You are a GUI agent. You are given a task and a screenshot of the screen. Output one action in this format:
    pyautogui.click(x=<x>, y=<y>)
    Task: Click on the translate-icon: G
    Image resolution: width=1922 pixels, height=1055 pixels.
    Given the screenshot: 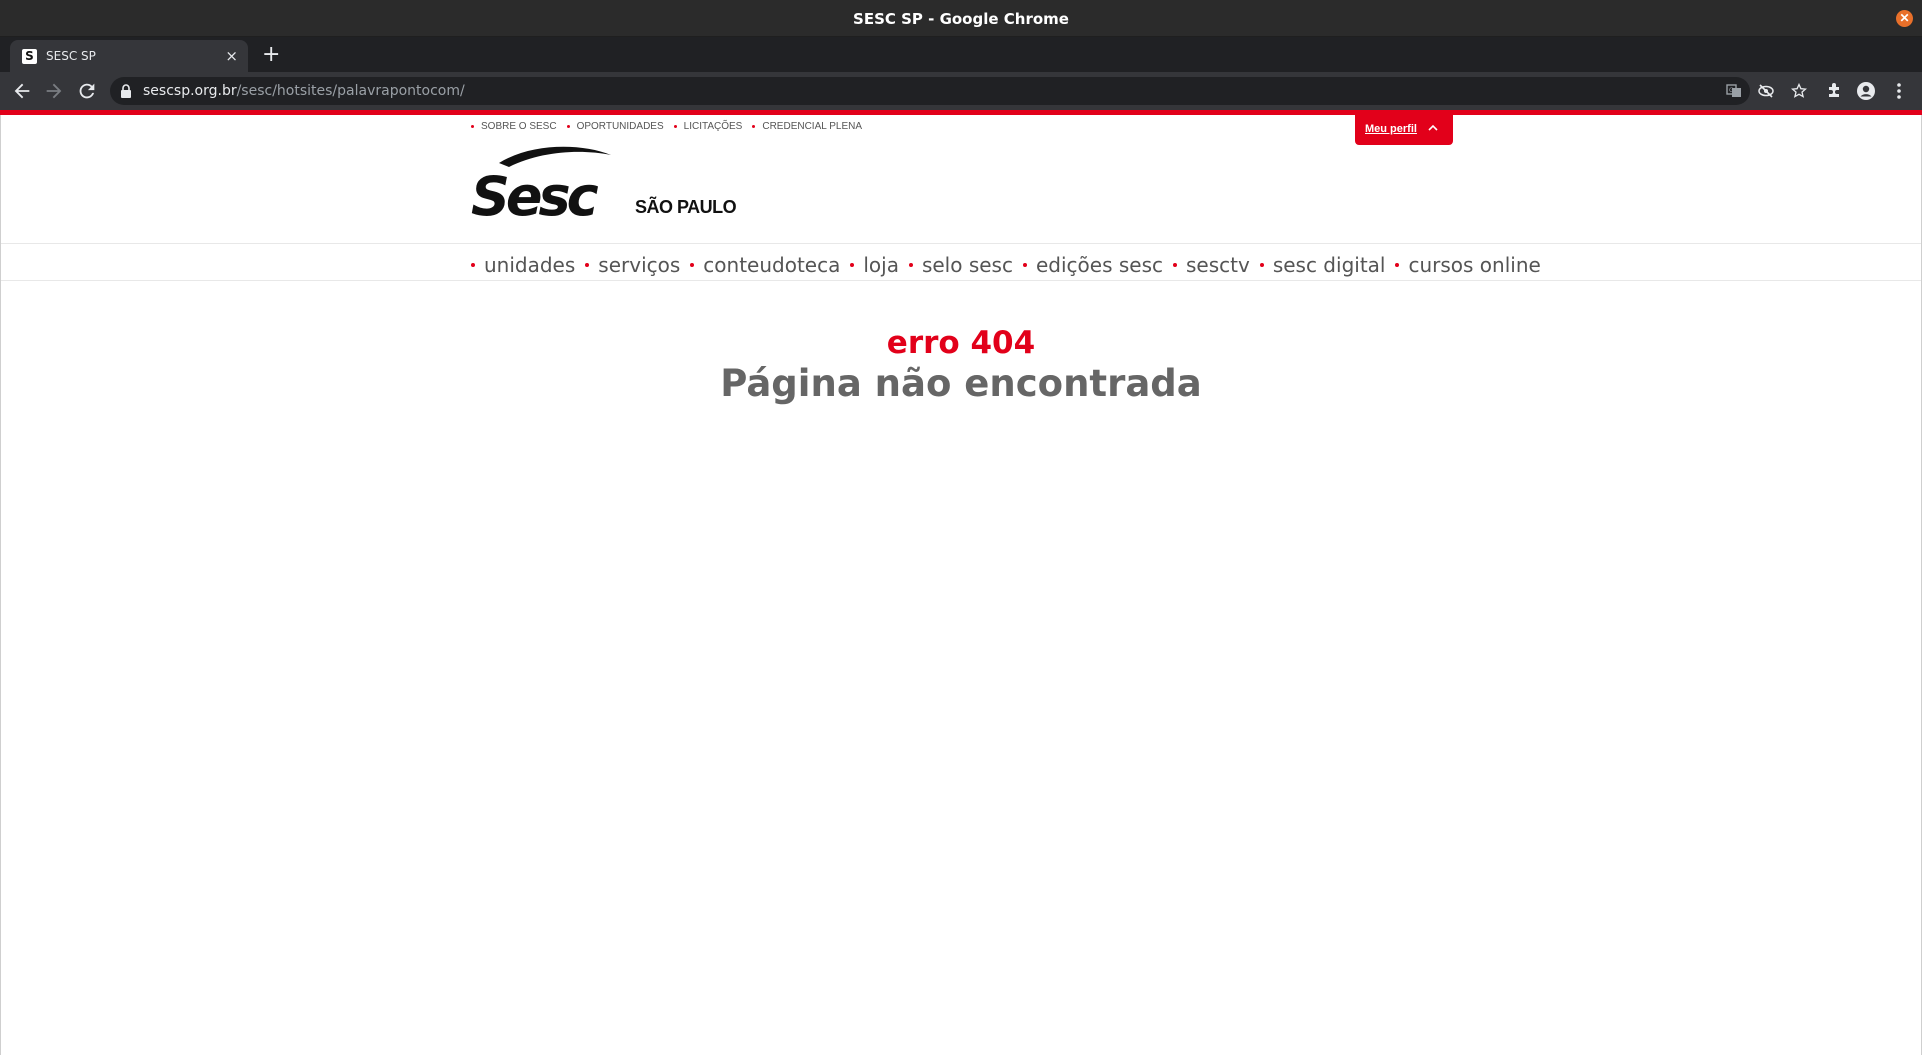 What is the action you would take?
    pyautogui.click(x=1734, y=91)
    